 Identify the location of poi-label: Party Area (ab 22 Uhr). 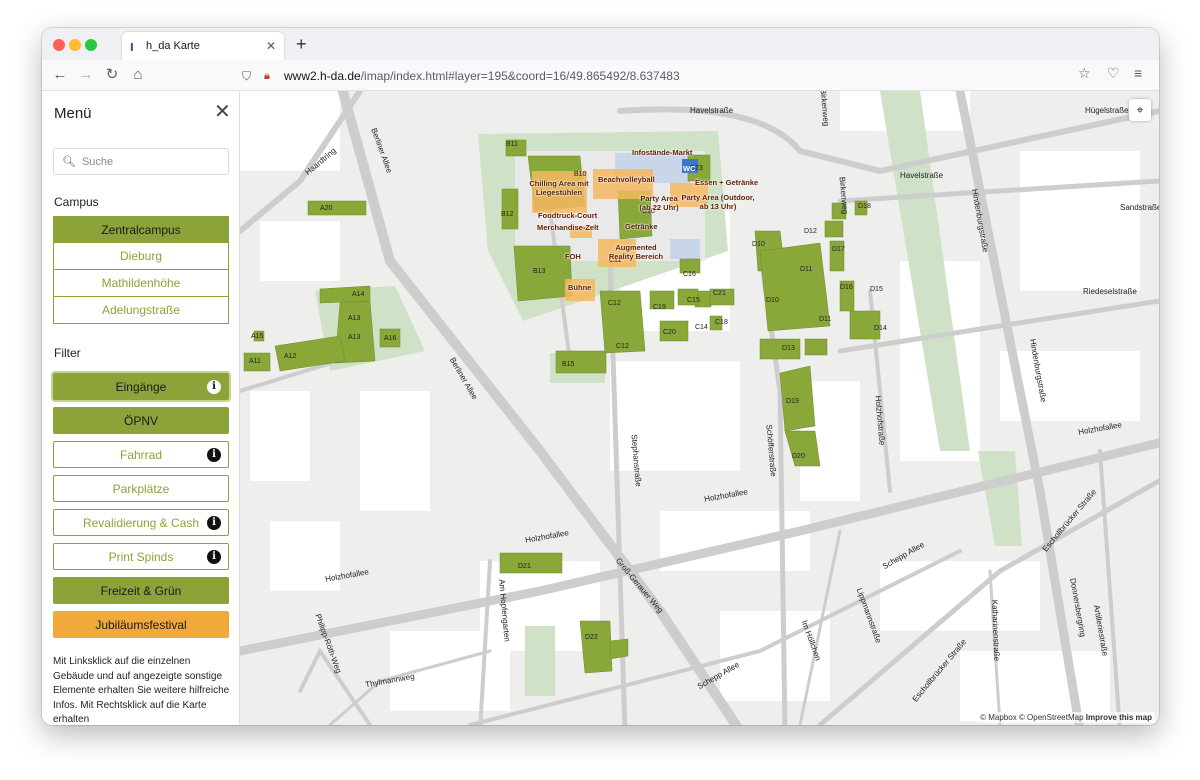
(659, 203).